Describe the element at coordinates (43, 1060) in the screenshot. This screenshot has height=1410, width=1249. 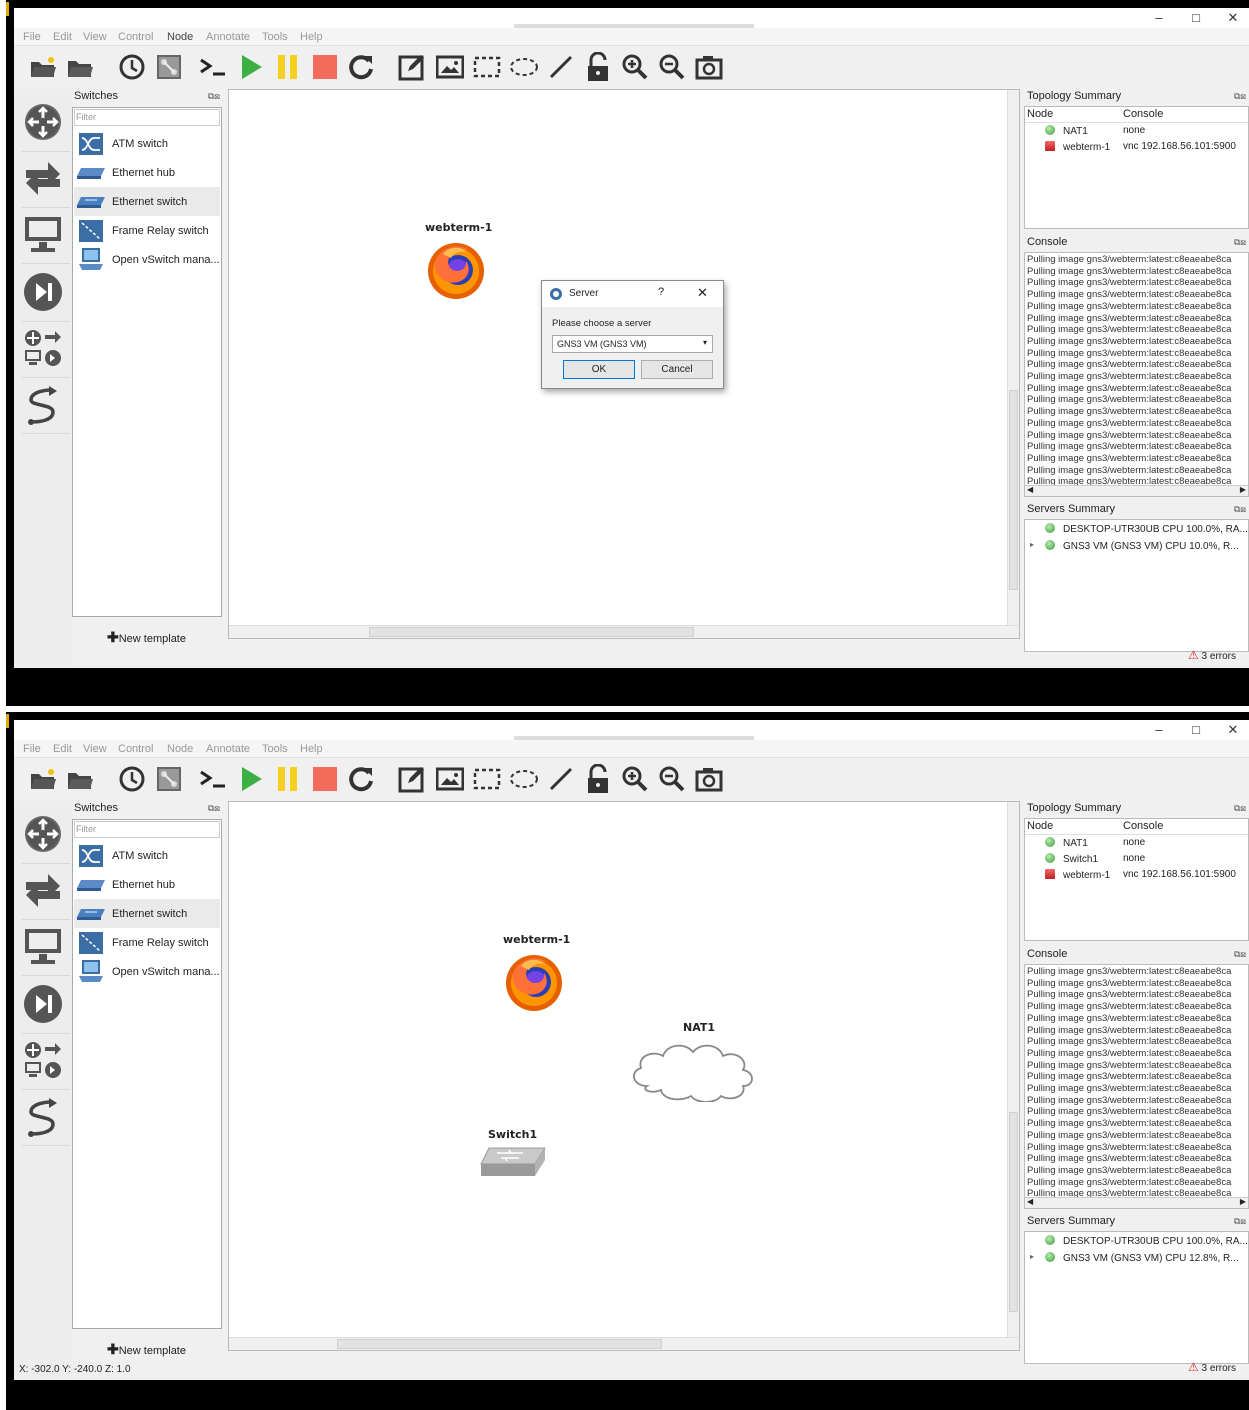
I see `all-devices-icon` at that location.